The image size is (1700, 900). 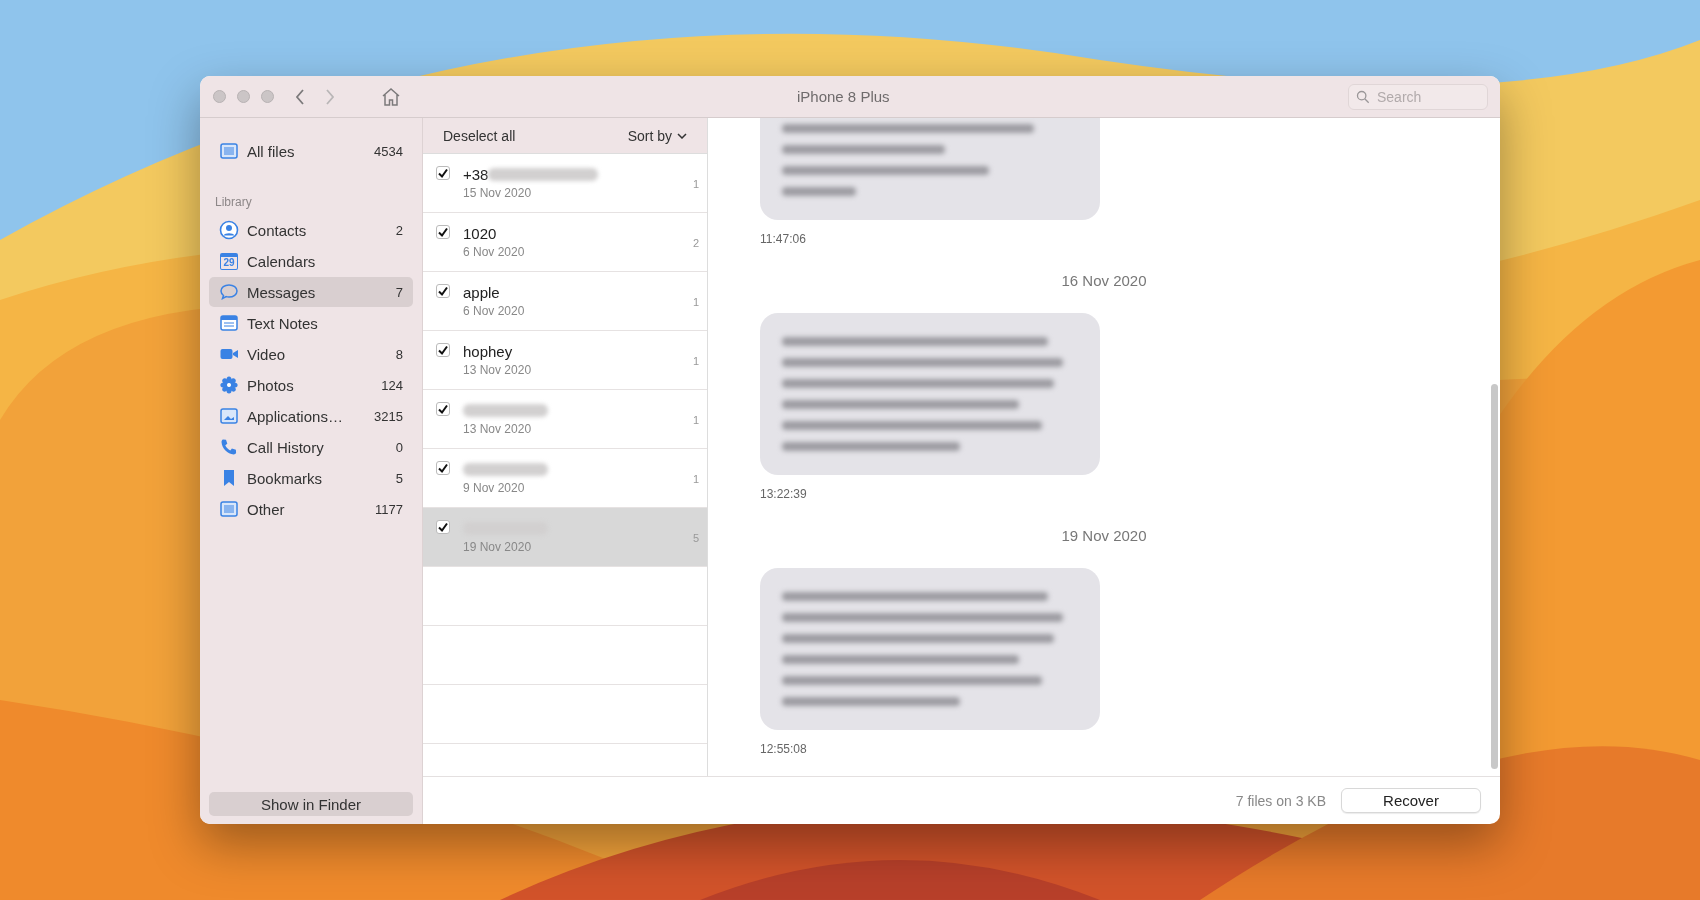 I want to click on sidebar-item: Applications… 3215, so click(x=311, y=416).